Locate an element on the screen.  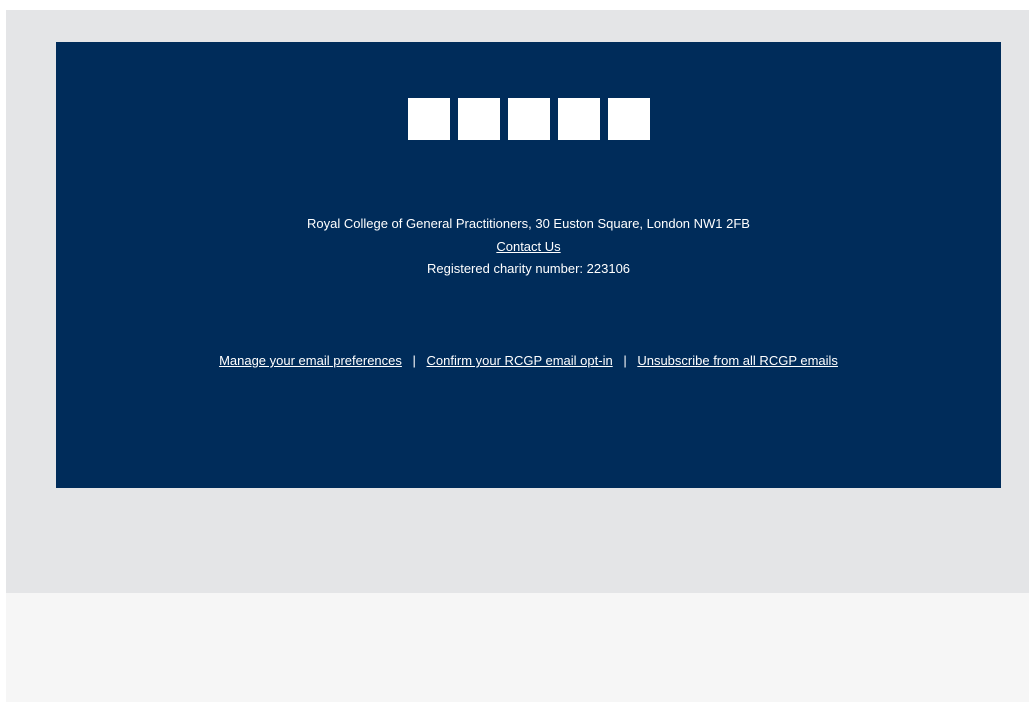
social-icons-row is located at coordinates (528, 119).